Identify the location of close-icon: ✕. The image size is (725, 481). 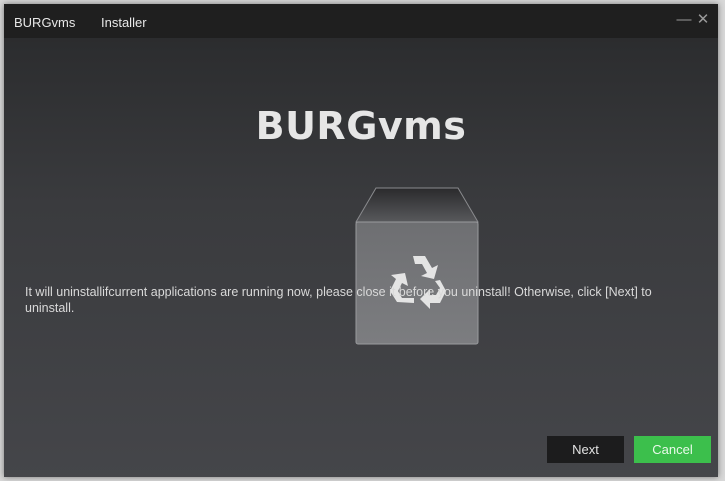
(703, 19).